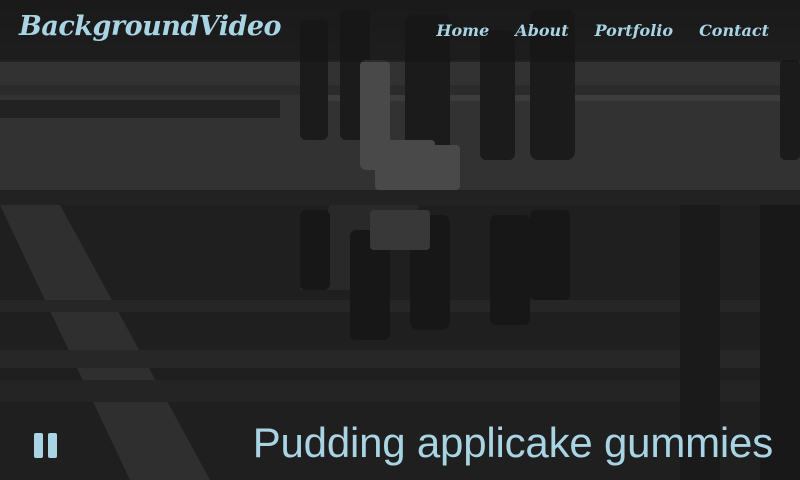  I want to click on nav-item-home: Home, so click(462, 31).